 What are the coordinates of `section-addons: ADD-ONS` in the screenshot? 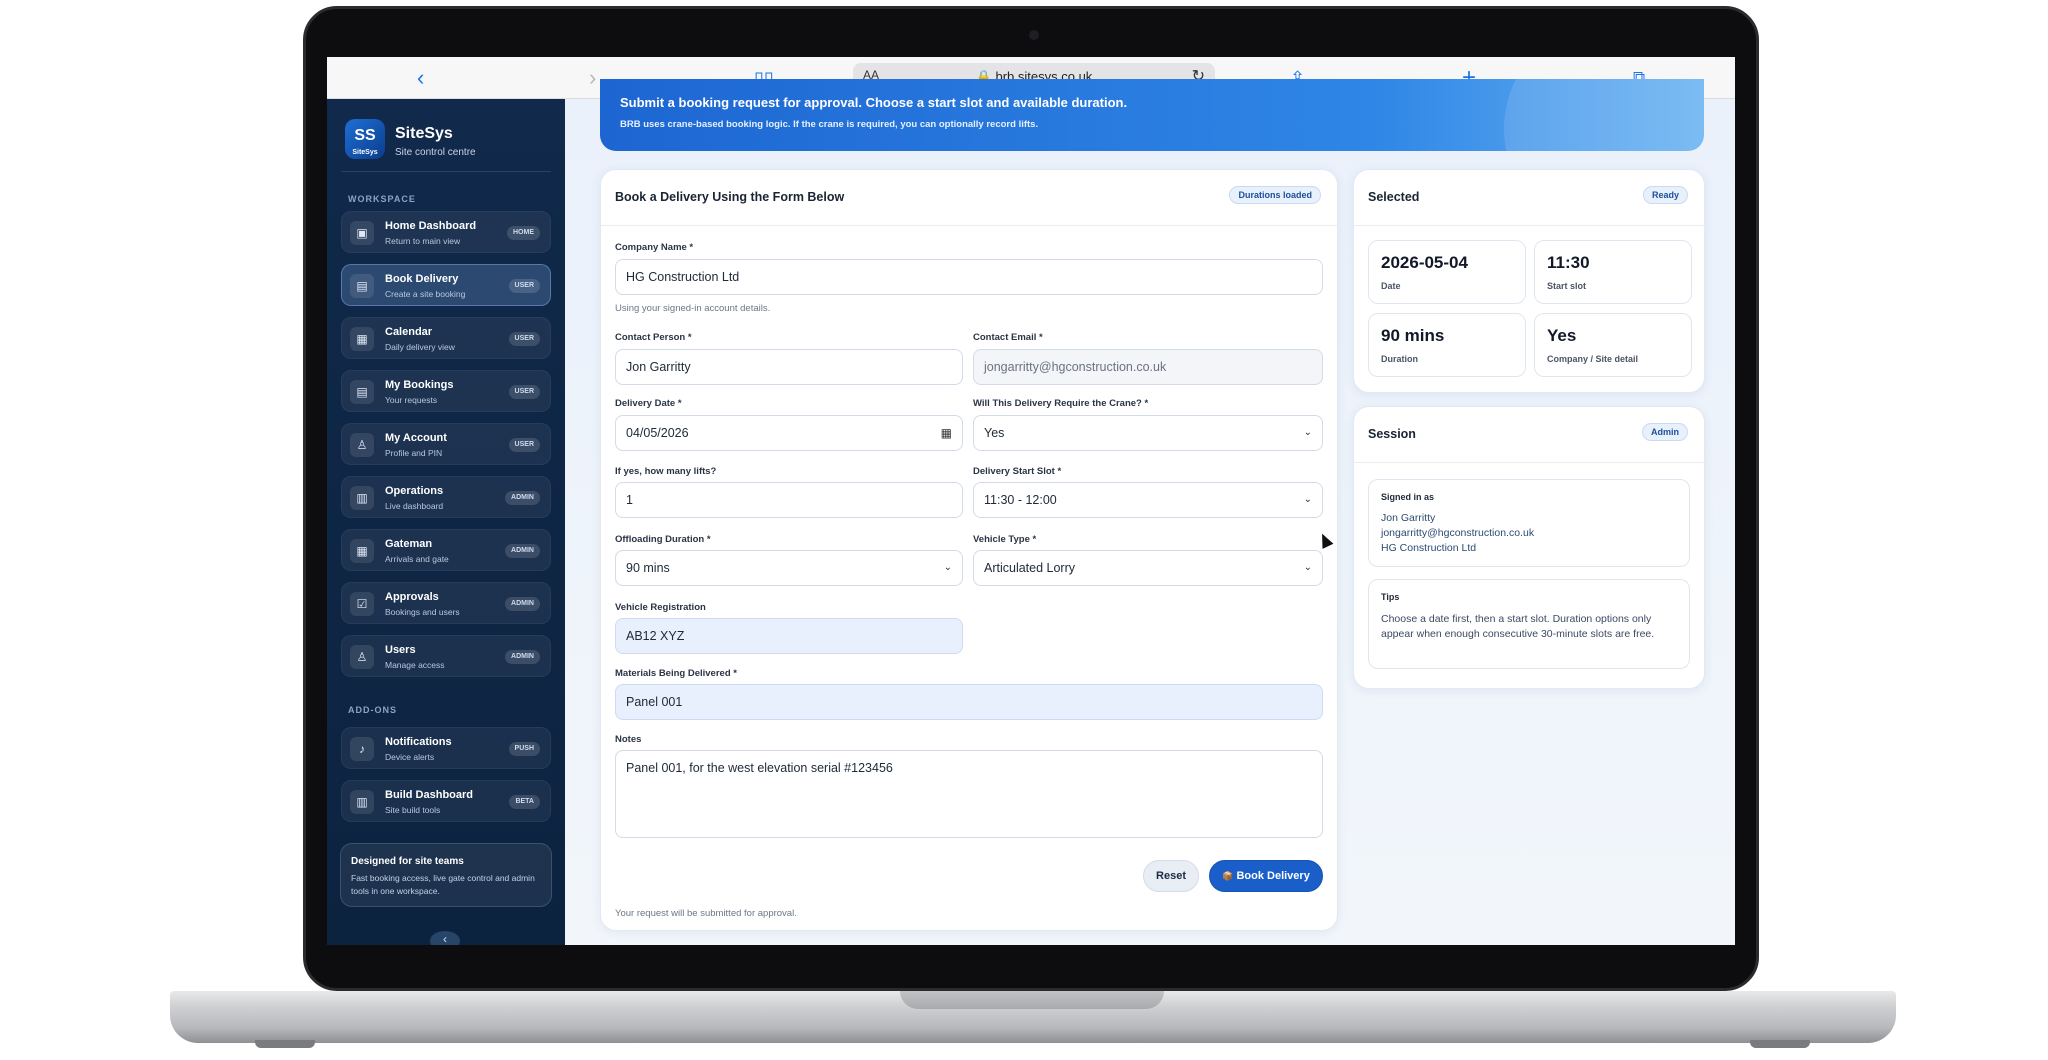 It's located at (372, 710).